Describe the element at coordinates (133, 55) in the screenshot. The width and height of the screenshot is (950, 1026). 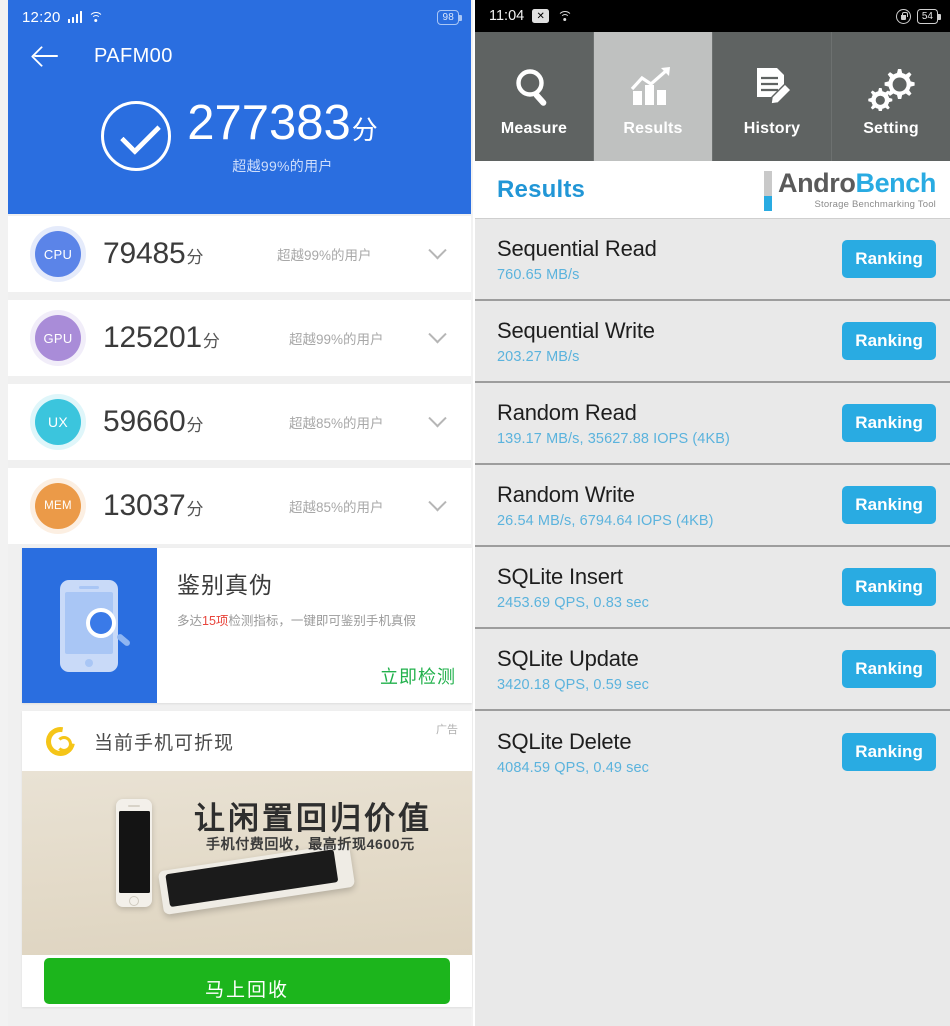
I see `device-title: PAFM00` at that location.